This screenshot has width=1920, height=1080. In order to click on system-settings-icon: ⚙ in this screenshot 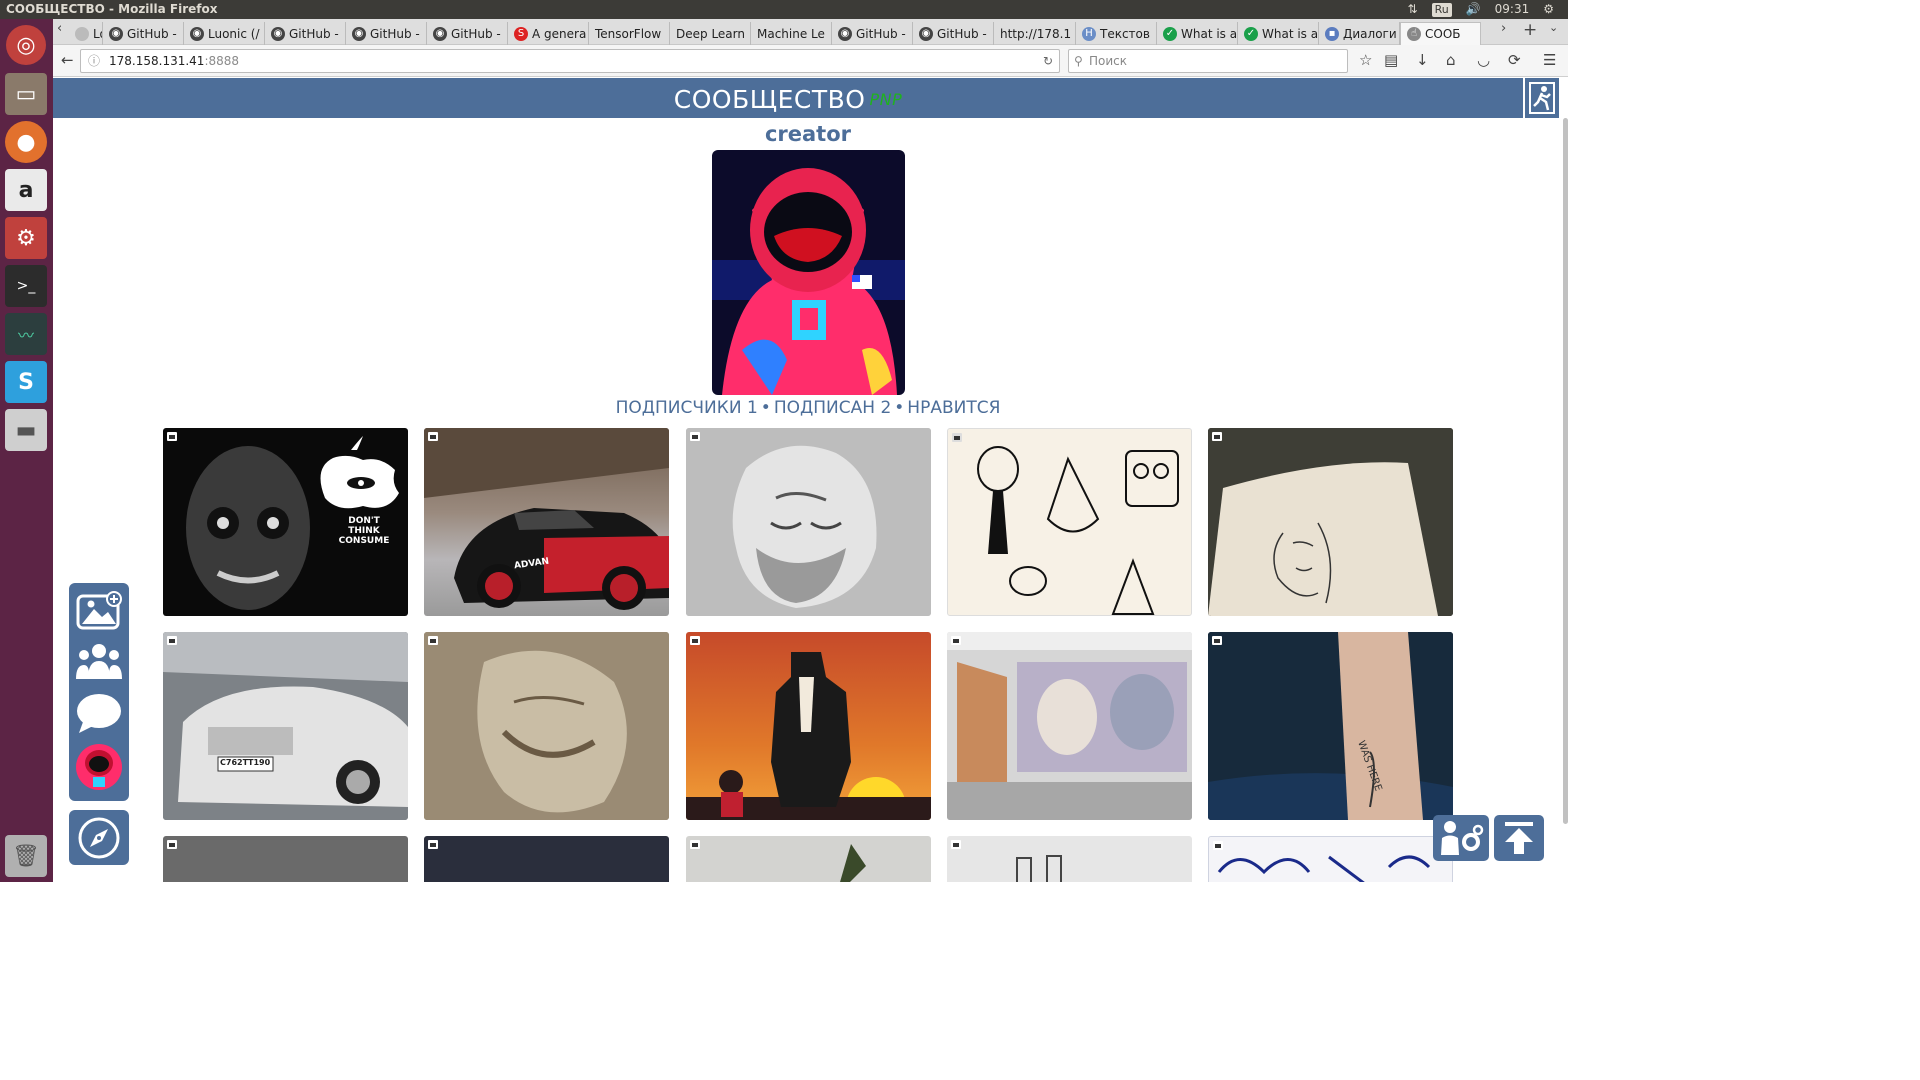, I will do `click(26, 238)`.